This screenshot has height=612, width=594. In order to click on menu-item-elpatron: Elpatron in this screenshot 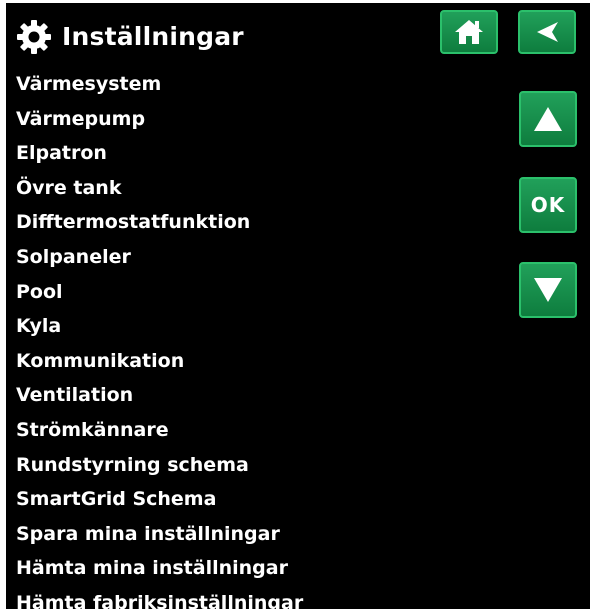, I will do `click(159, 153)`.